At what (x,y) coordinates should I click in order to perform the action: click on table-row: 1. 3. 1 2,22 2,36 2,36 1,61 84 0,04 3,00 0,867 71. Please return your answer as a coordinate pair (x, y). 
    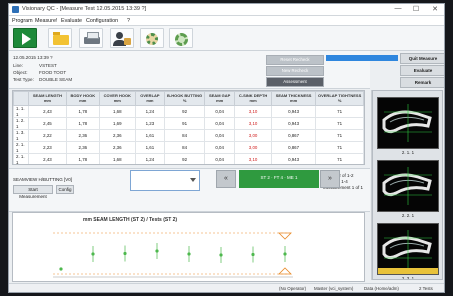
    Looking at the image, I should click on (188, 135).